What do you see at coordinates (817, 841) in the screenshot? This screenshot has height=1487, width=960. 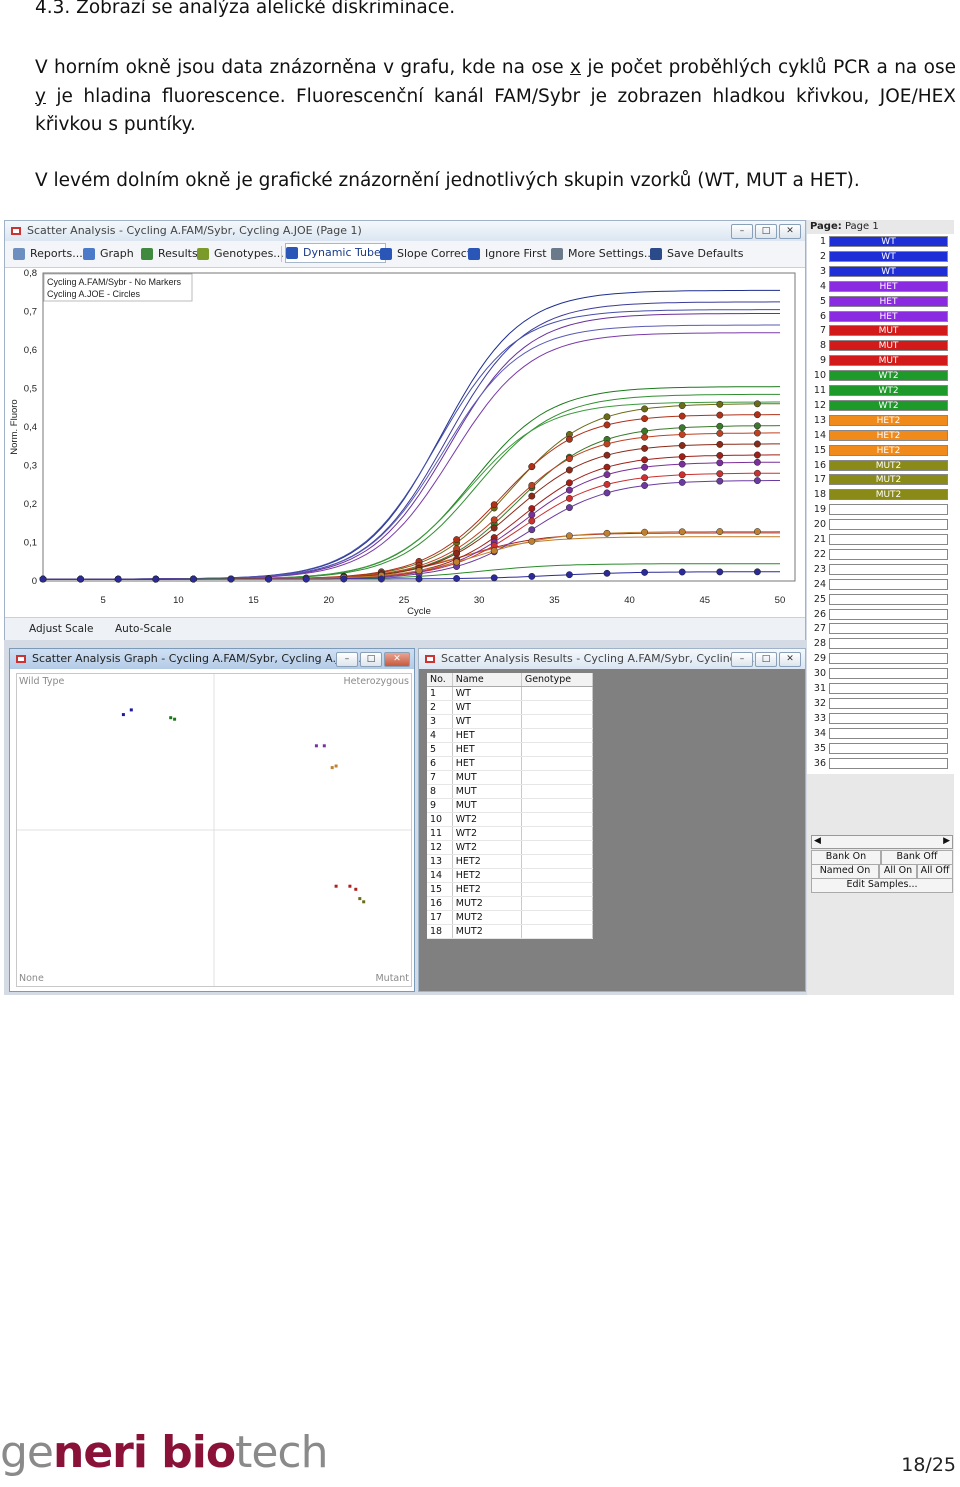 I see `scroll-left-icon: ◀` at bounding box center [817, 841].